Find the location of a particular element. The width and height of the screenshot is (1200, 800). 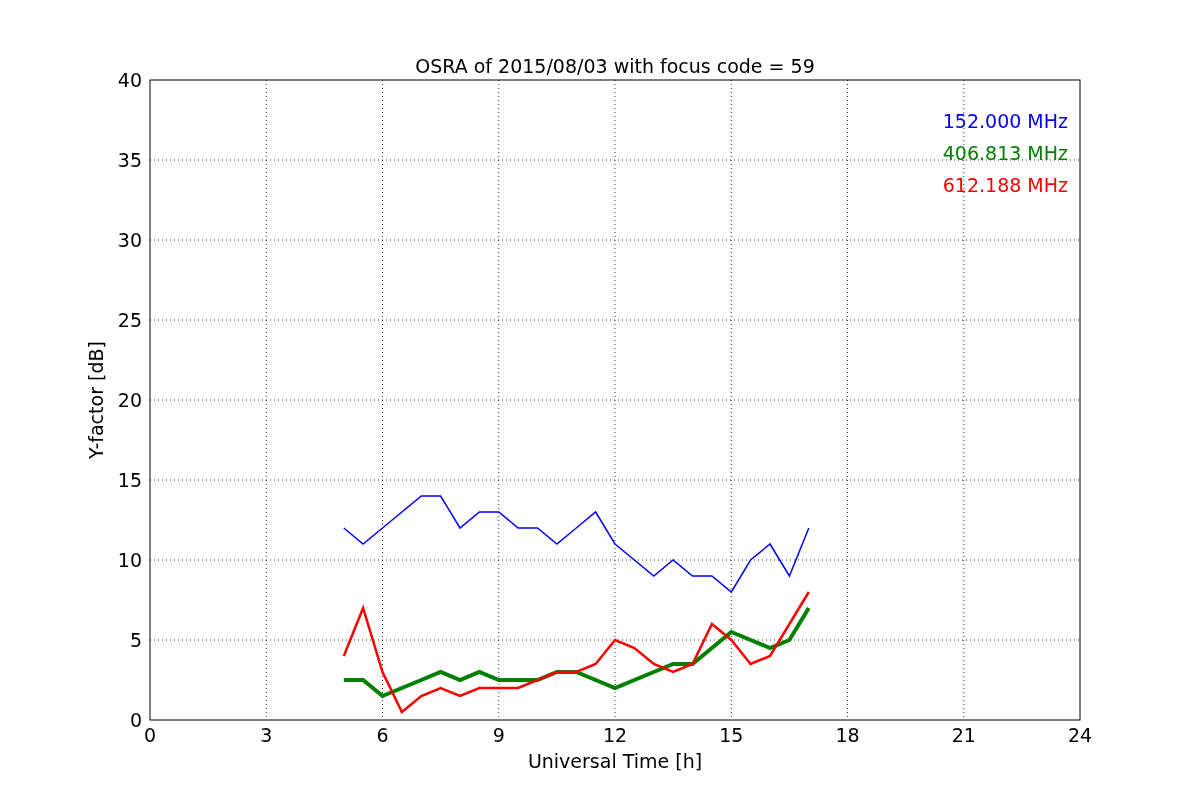

y-tick-label: 25 is located at coordinates (129, 320).